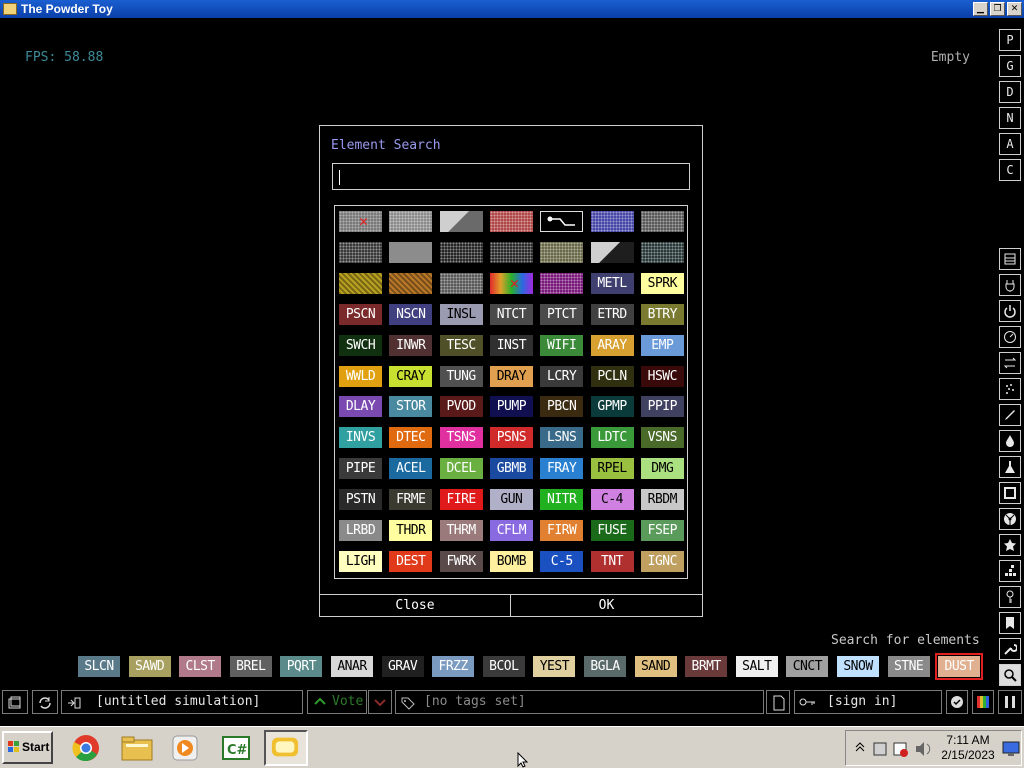 The height and width of the screenshot is (768, 1024). I want to click on tags-button: [no tags set], so click(579, 702).